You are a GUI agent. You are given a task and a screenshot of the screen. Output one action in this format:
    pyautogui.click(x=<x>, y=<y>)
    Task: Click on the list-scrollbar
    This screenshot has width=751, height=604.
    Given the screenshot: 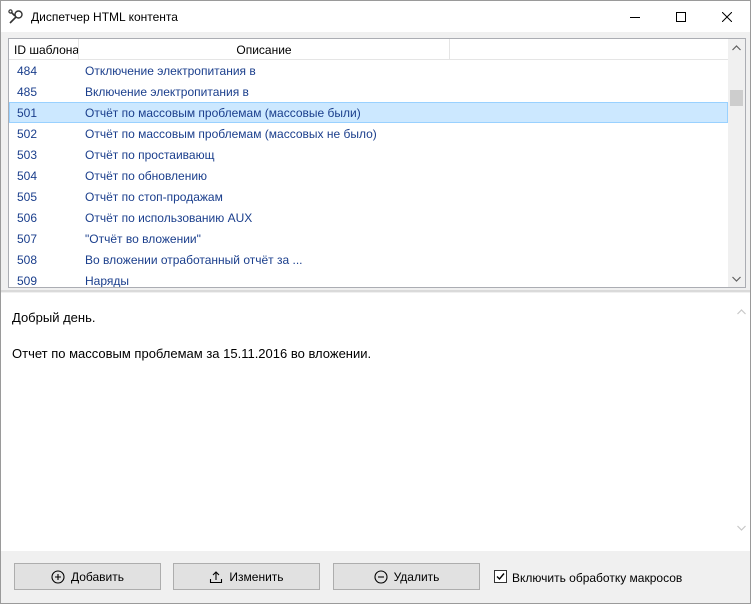 What is the action you would take?
    pyautogui.click(x=736, y=163)
    